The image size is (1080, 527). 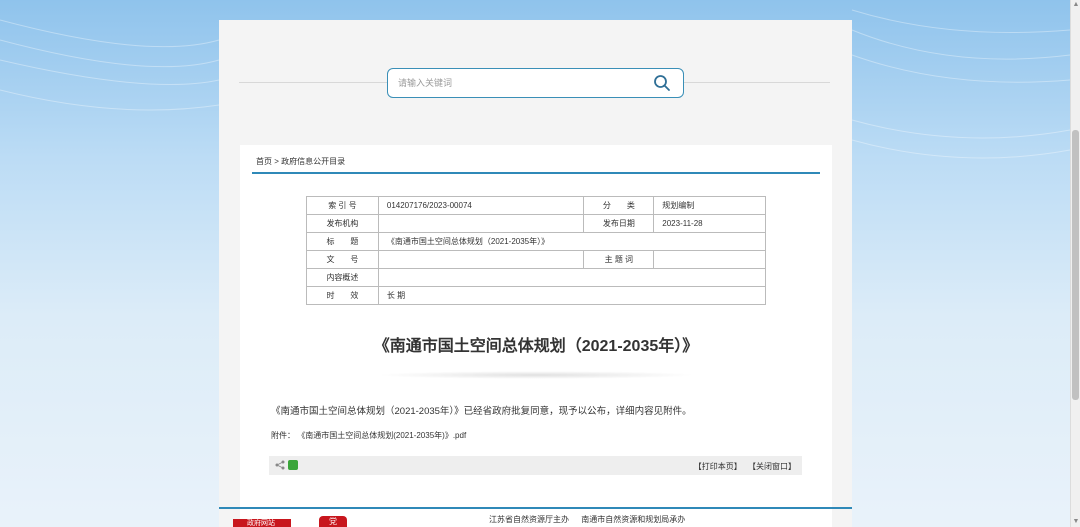 What do you see at coordinates (1076, 522) in the screenshot?
I see `scroll-down-icon: ▼` at bounding box center [1076, 522].